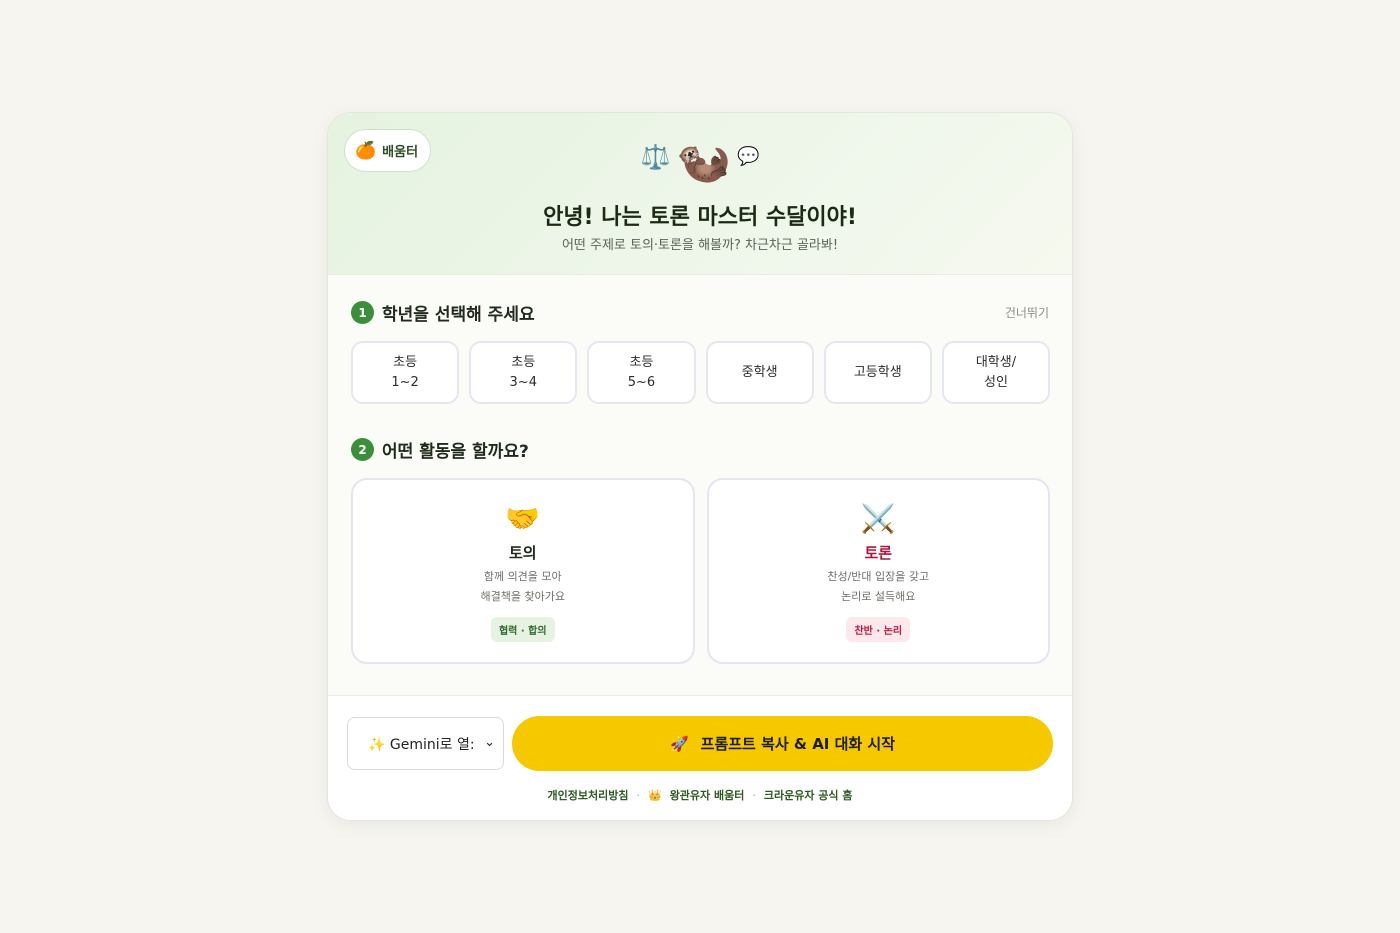 The height and width of the screenshot is (933, 1400). What do you see at coordinates (522, 629) in the screenshot?
I see `activity-tag: 협력 · 합의` at bounding box center [522, 629].